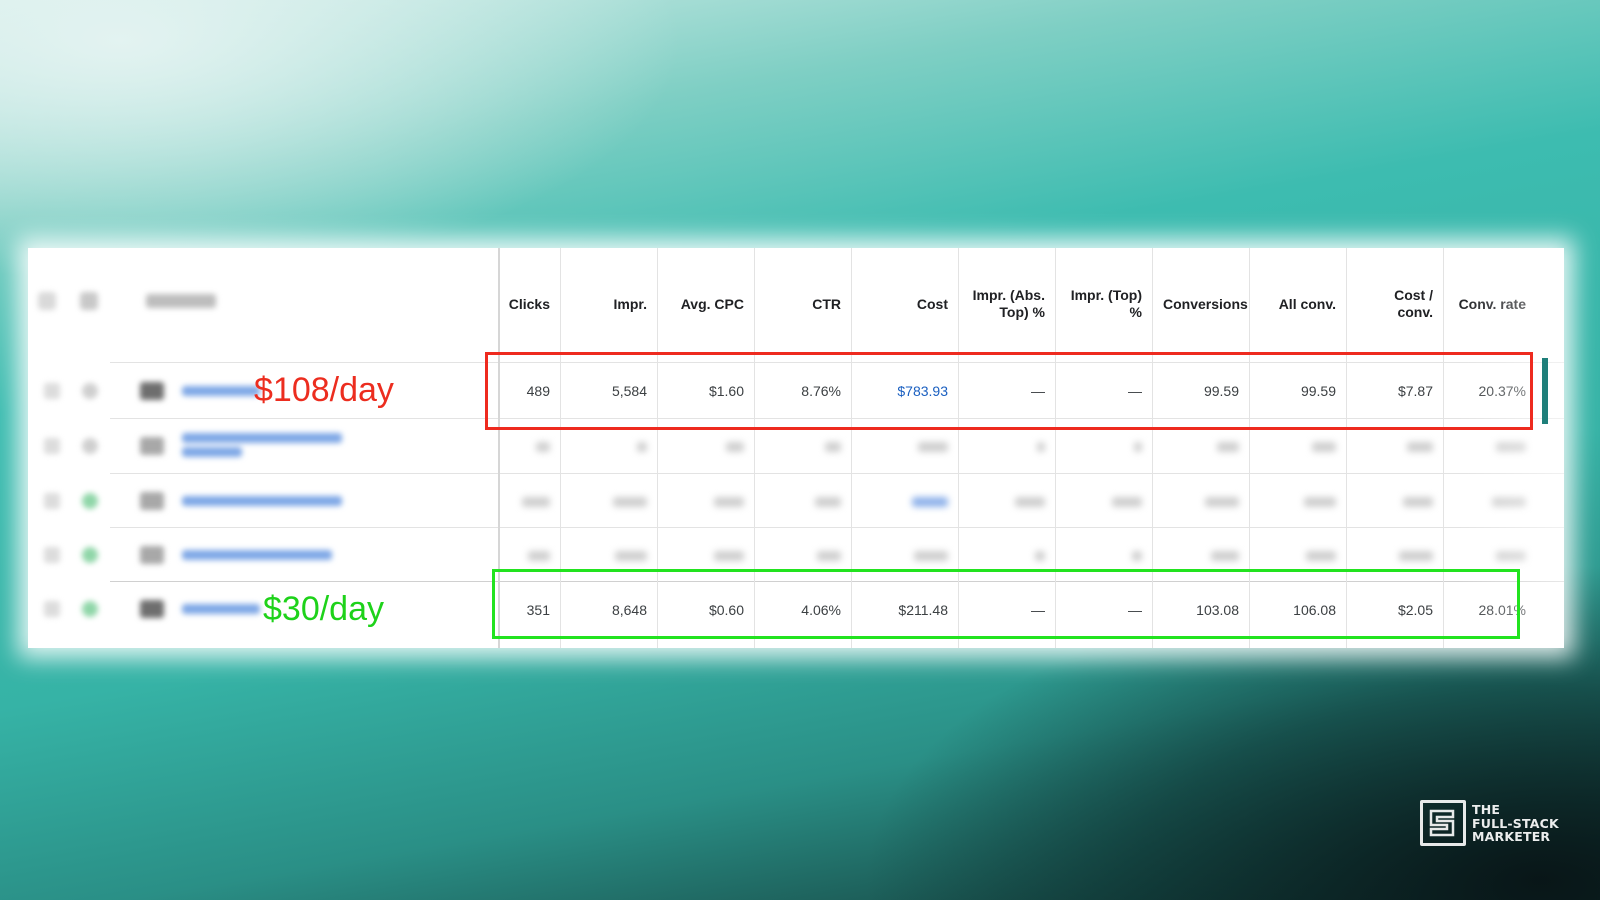 The width and height of the screenshot is (1600, 900). Describe the element at coordinates (1314, 610) in the screenshot. I see `low-spend-row-all_conv: 106.08` at that location.